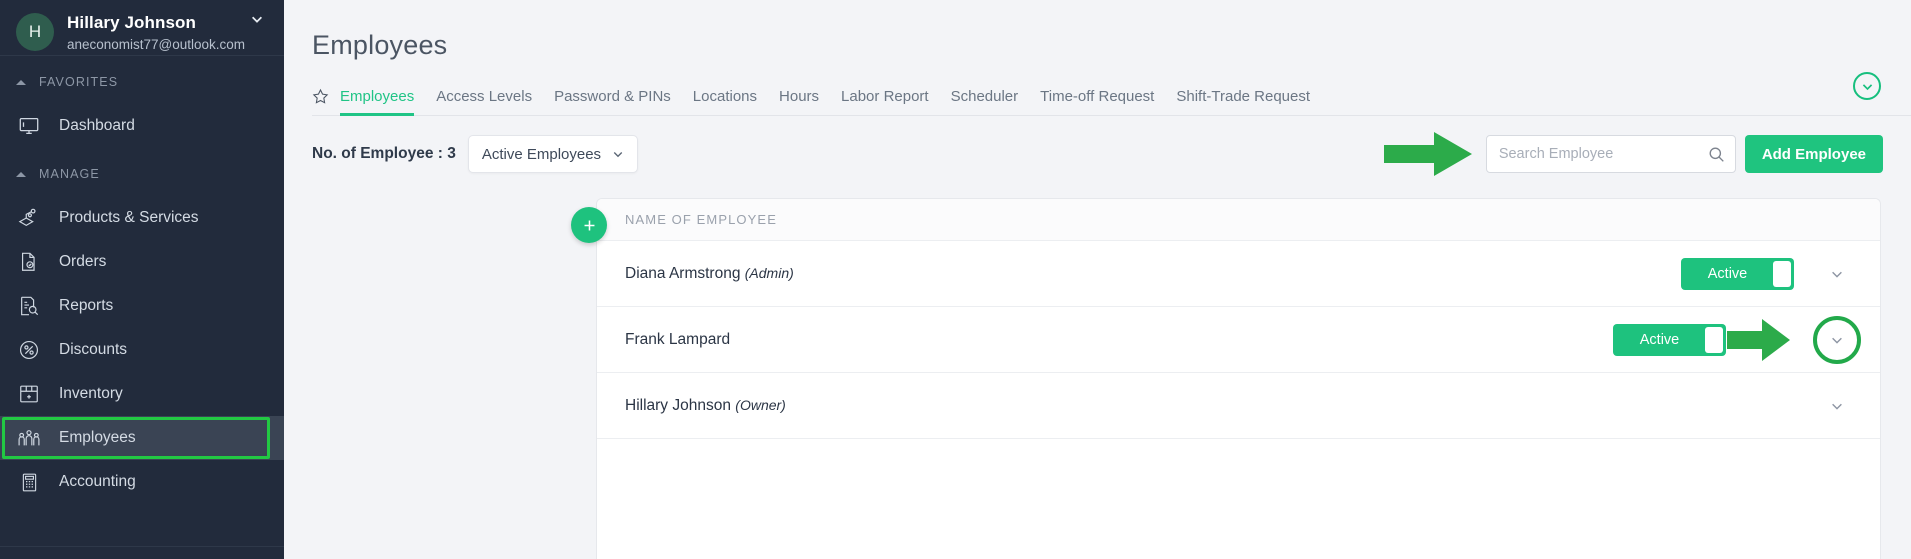 This screenshot has width=1911, height=559. Describe the element at coordinates (142, 482) in the screenshot. I see `sidebar-item-accounting: Accounting` at that location.